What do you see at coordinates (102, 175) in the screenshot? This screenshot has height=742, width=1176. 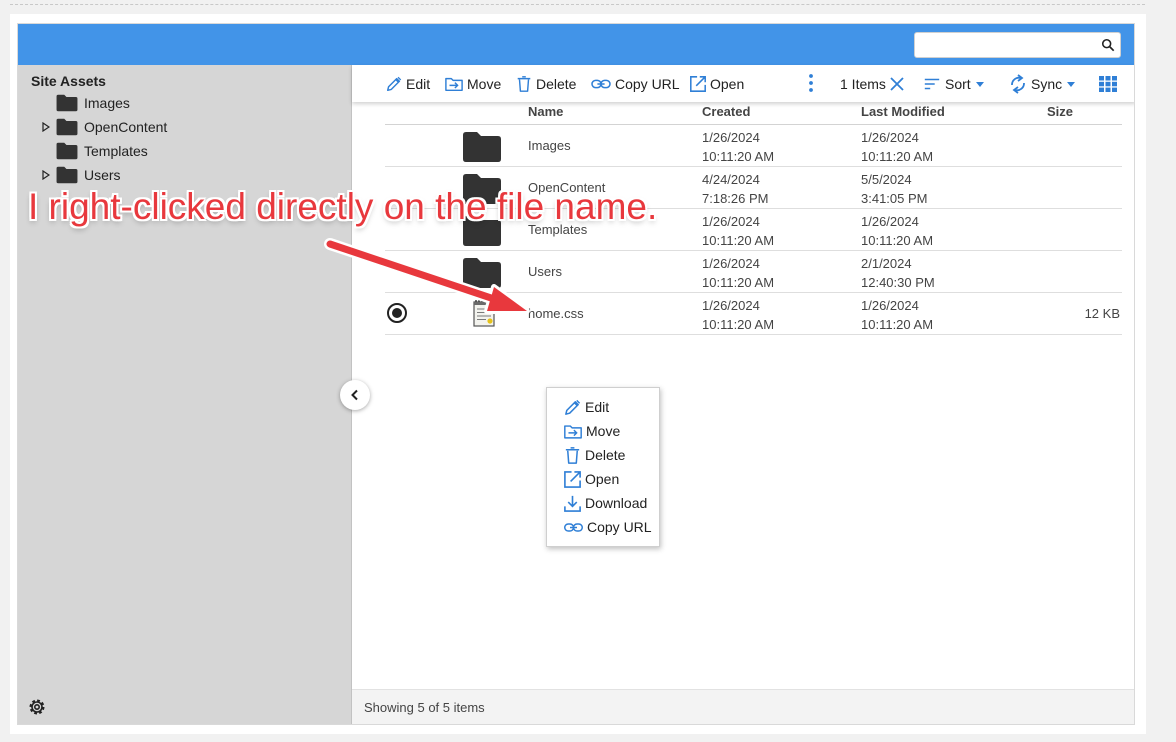 I see `tree-item-label: Users` at bounding box center [102, 175].